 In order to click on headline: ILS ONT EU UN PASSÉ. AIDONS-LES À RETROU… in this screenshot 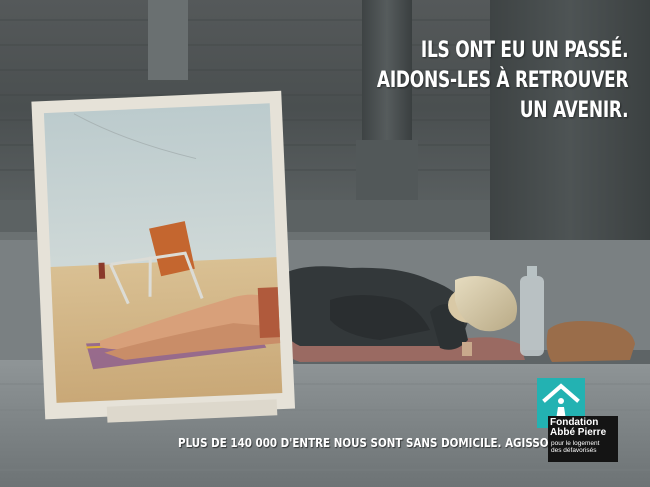, I will do `click(482, 81)`.